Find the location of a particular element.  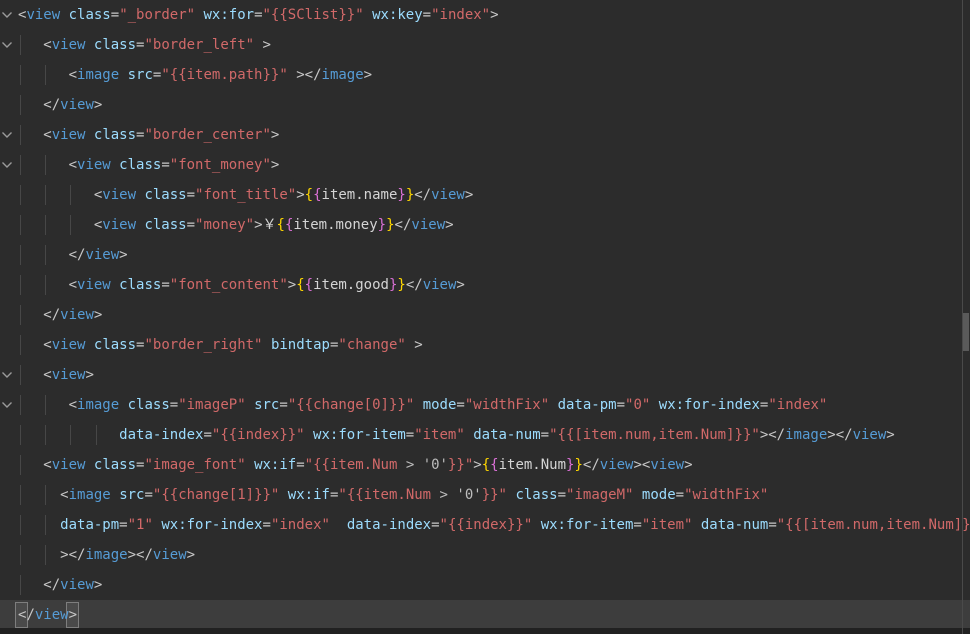

code-token: "widthFix" is located at coordinates (726, 495).